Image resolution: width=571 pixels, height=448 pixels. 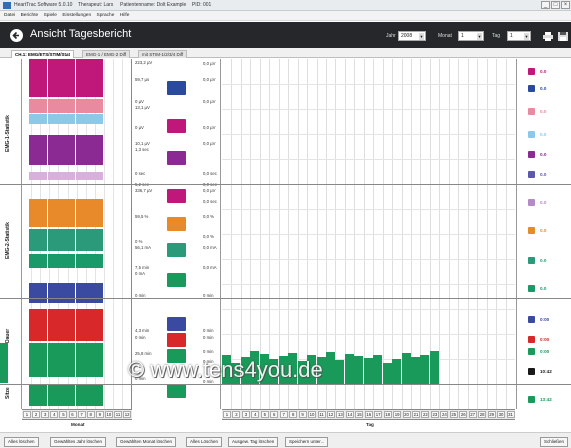 What do you see at coordinates (545, 5) in the screenshot?
I see `minimize-button: _` at bounding box center [545, 5].